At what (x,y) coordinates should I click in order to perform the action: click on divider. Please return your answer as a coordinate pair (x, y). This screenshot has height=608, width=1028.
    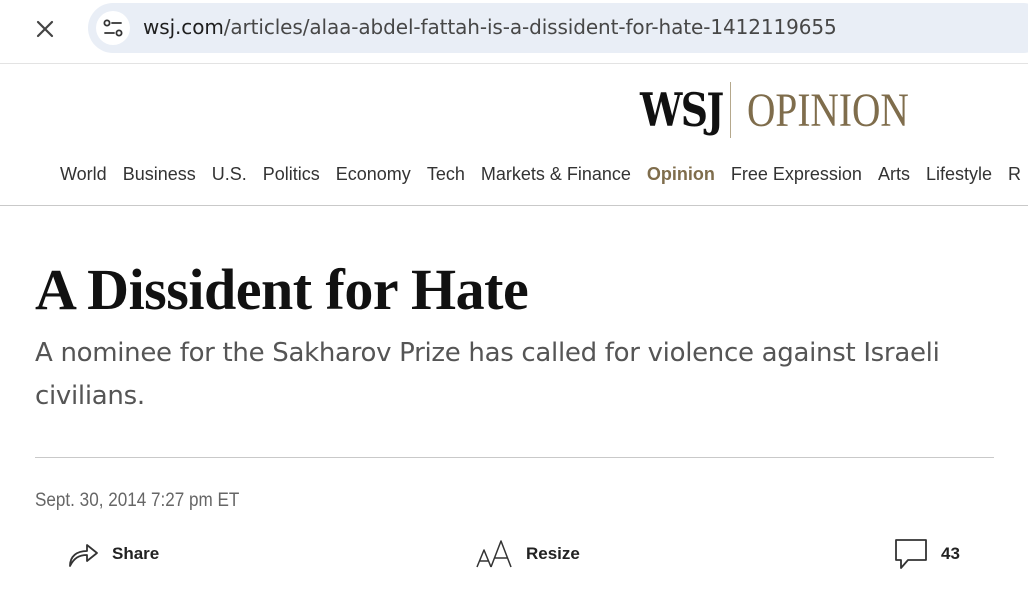
    Looking at the image, I should click on (514, 457).